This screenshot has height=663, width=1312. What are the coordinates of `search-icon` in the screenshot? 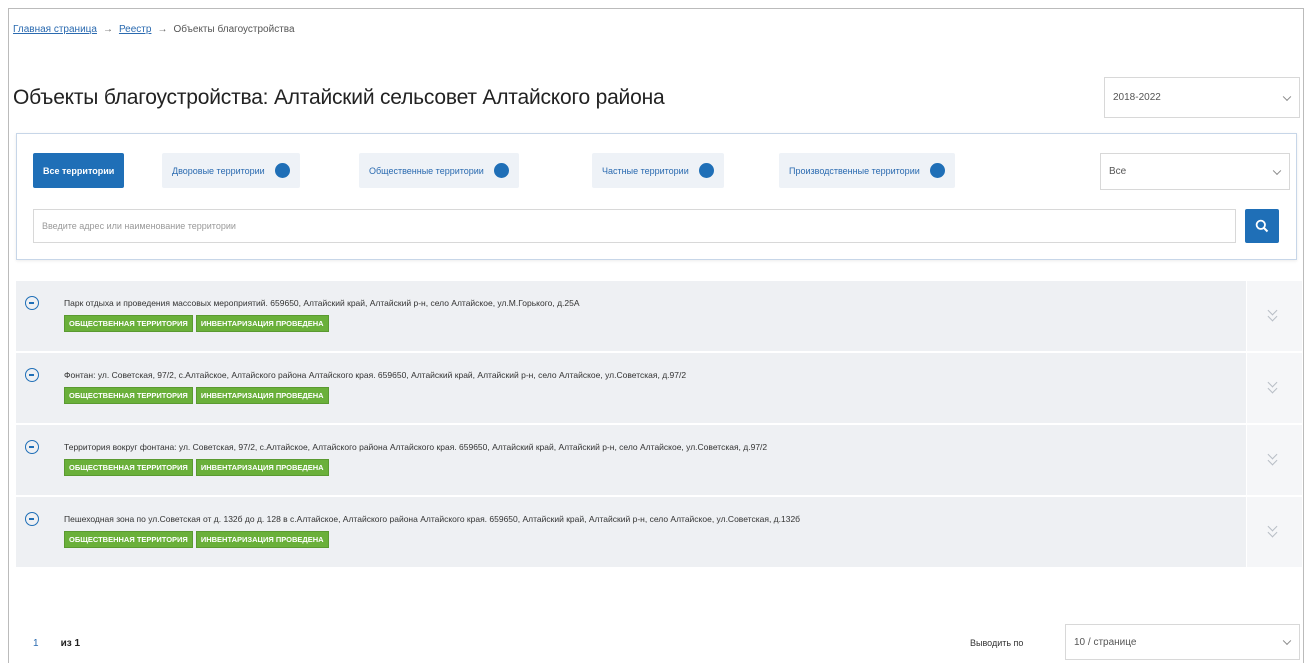 It's located at (1262, 226).